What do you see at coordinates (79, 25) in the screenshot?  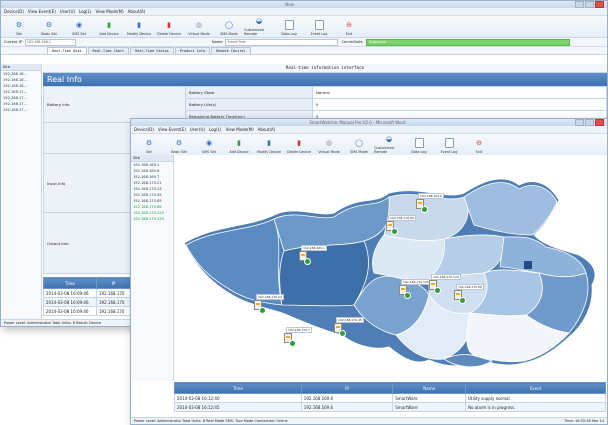 I see `sms-icon: ◉` at bounding box center [79, 25].